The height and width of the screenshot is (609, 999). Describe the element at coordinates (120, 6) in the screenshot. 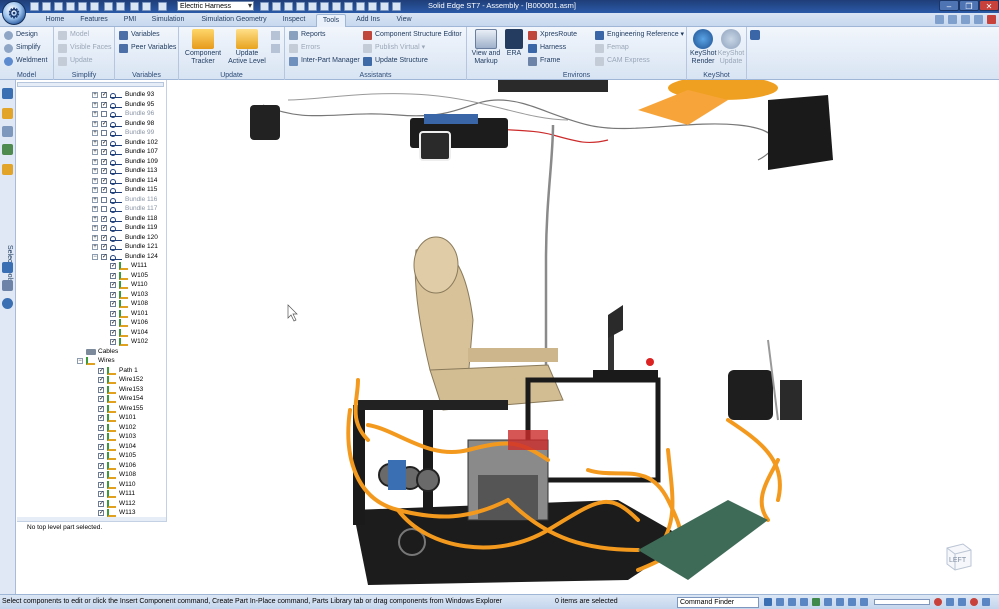

I see `zoom-icon` at that location.